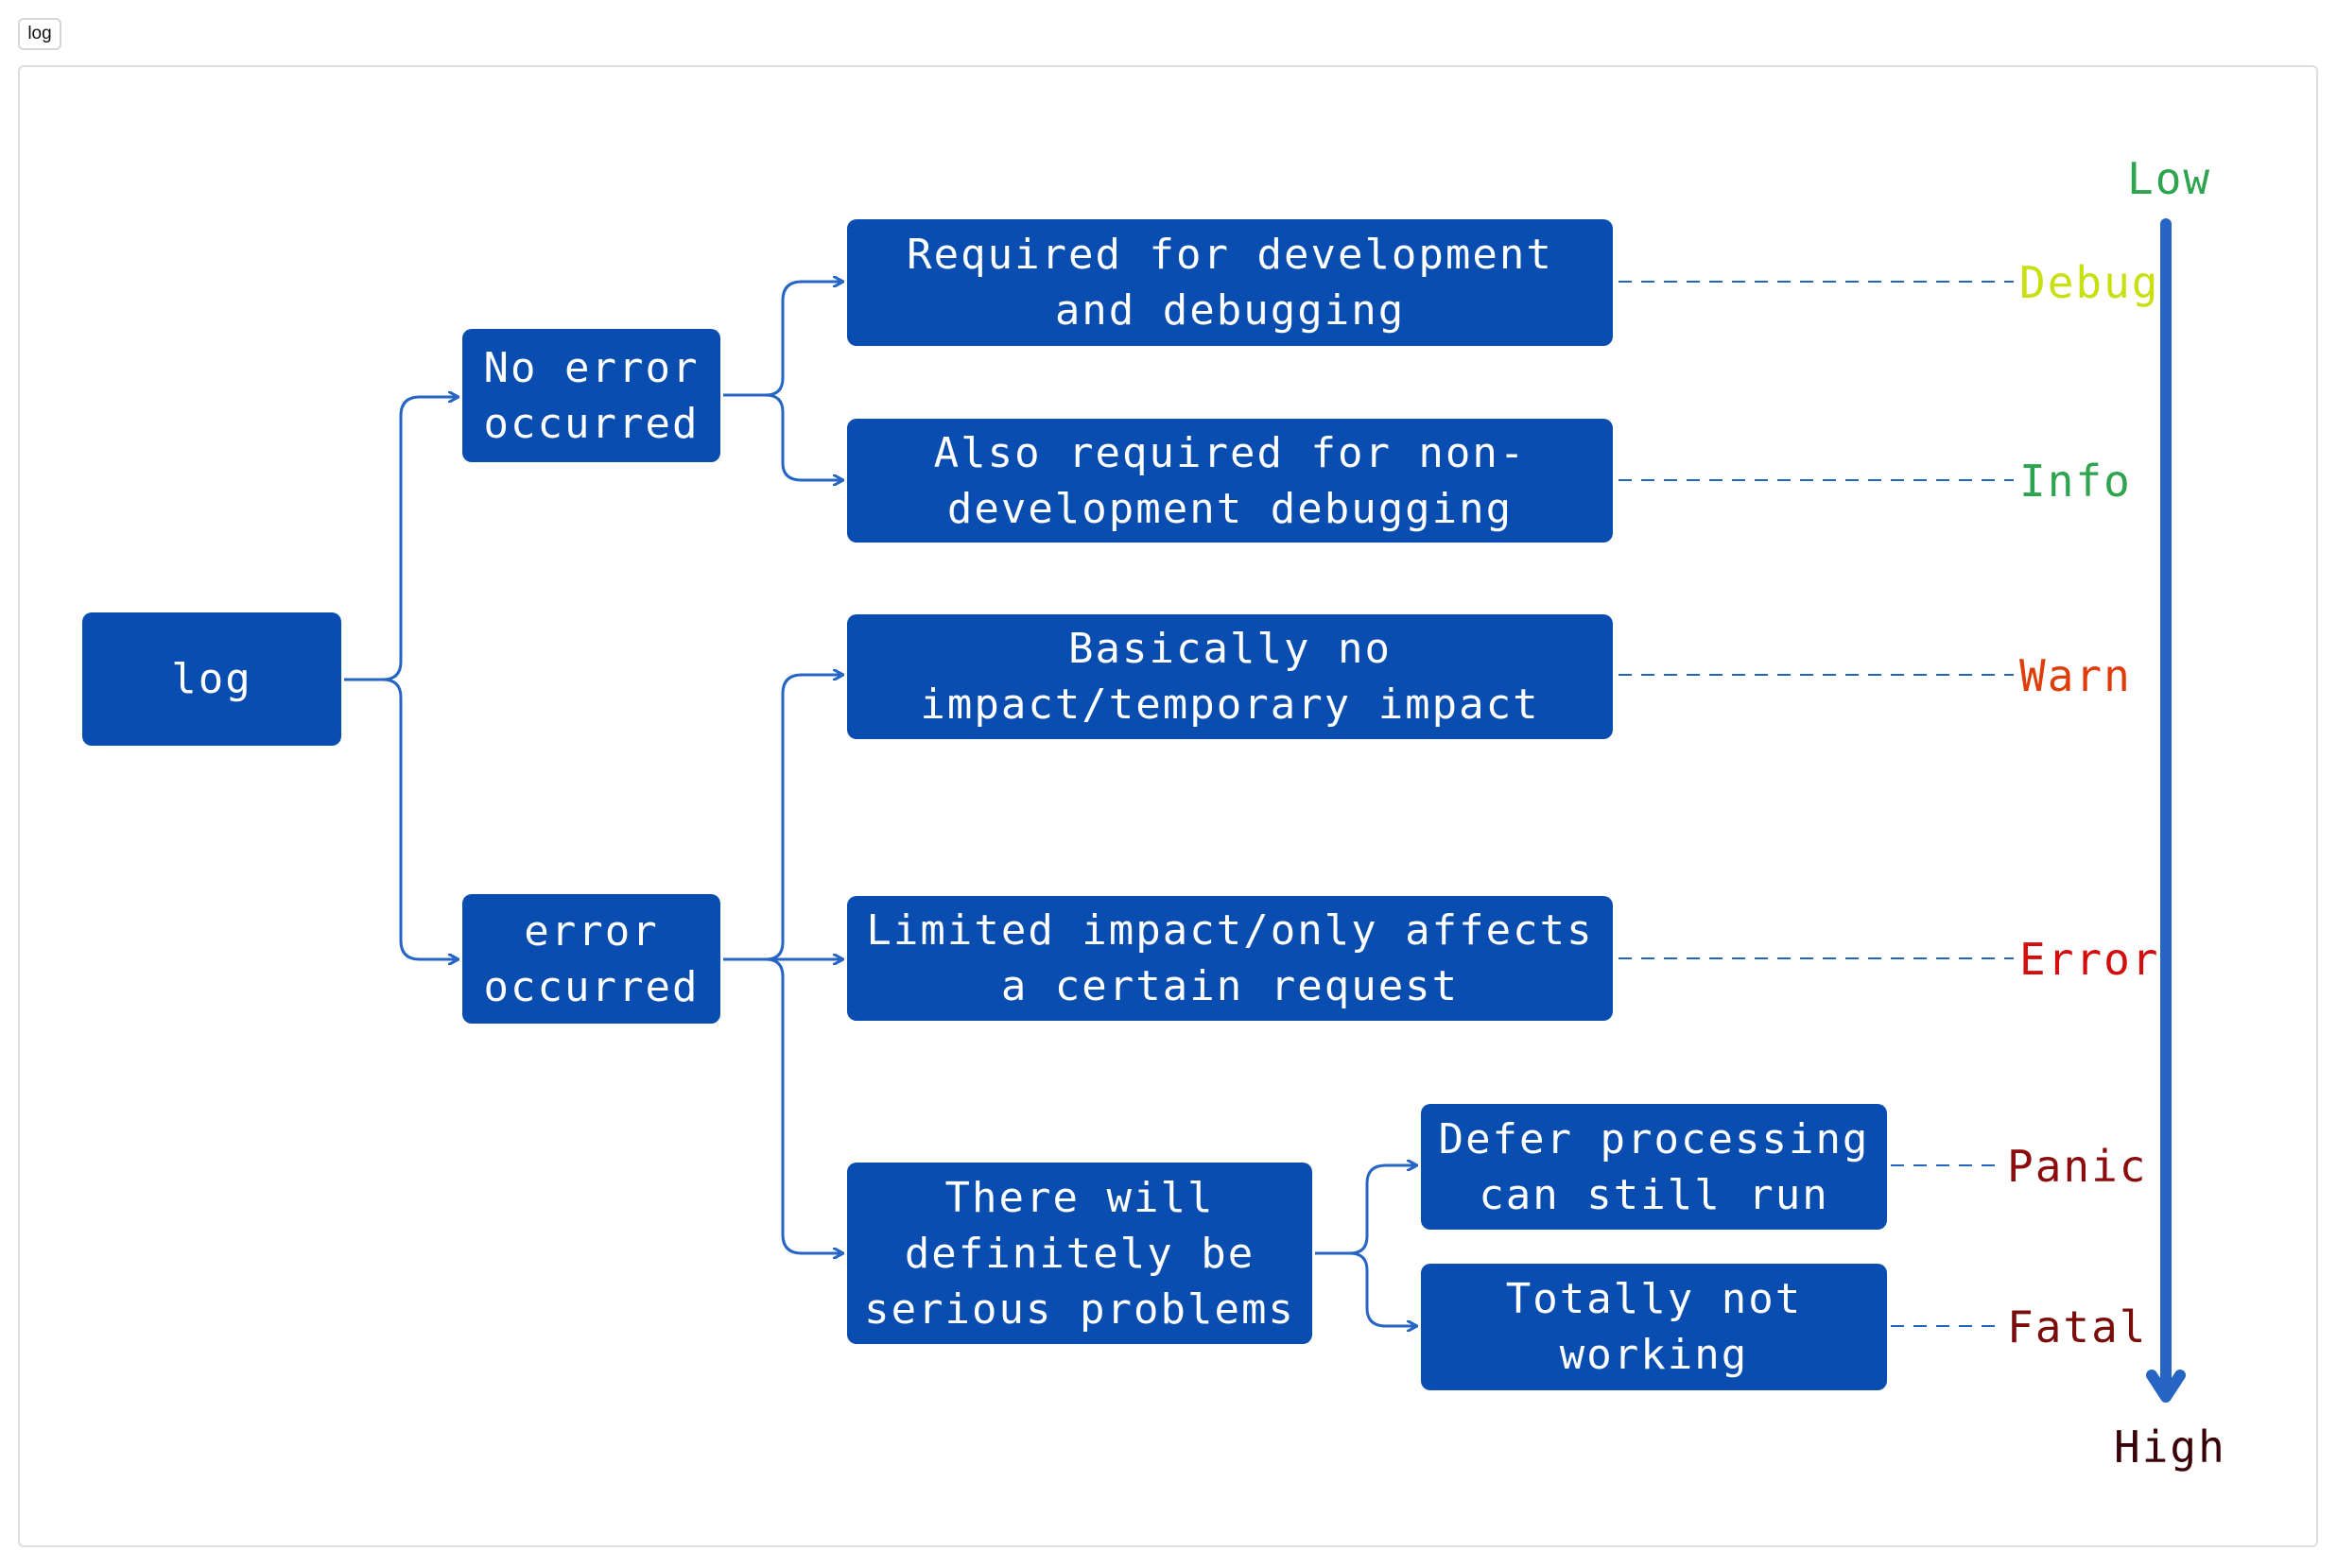 This screenshot has width=2337, height=1568. Describe the element at coordinates (420, 818) in the screenshot. I see `edge-log-error` at that location.